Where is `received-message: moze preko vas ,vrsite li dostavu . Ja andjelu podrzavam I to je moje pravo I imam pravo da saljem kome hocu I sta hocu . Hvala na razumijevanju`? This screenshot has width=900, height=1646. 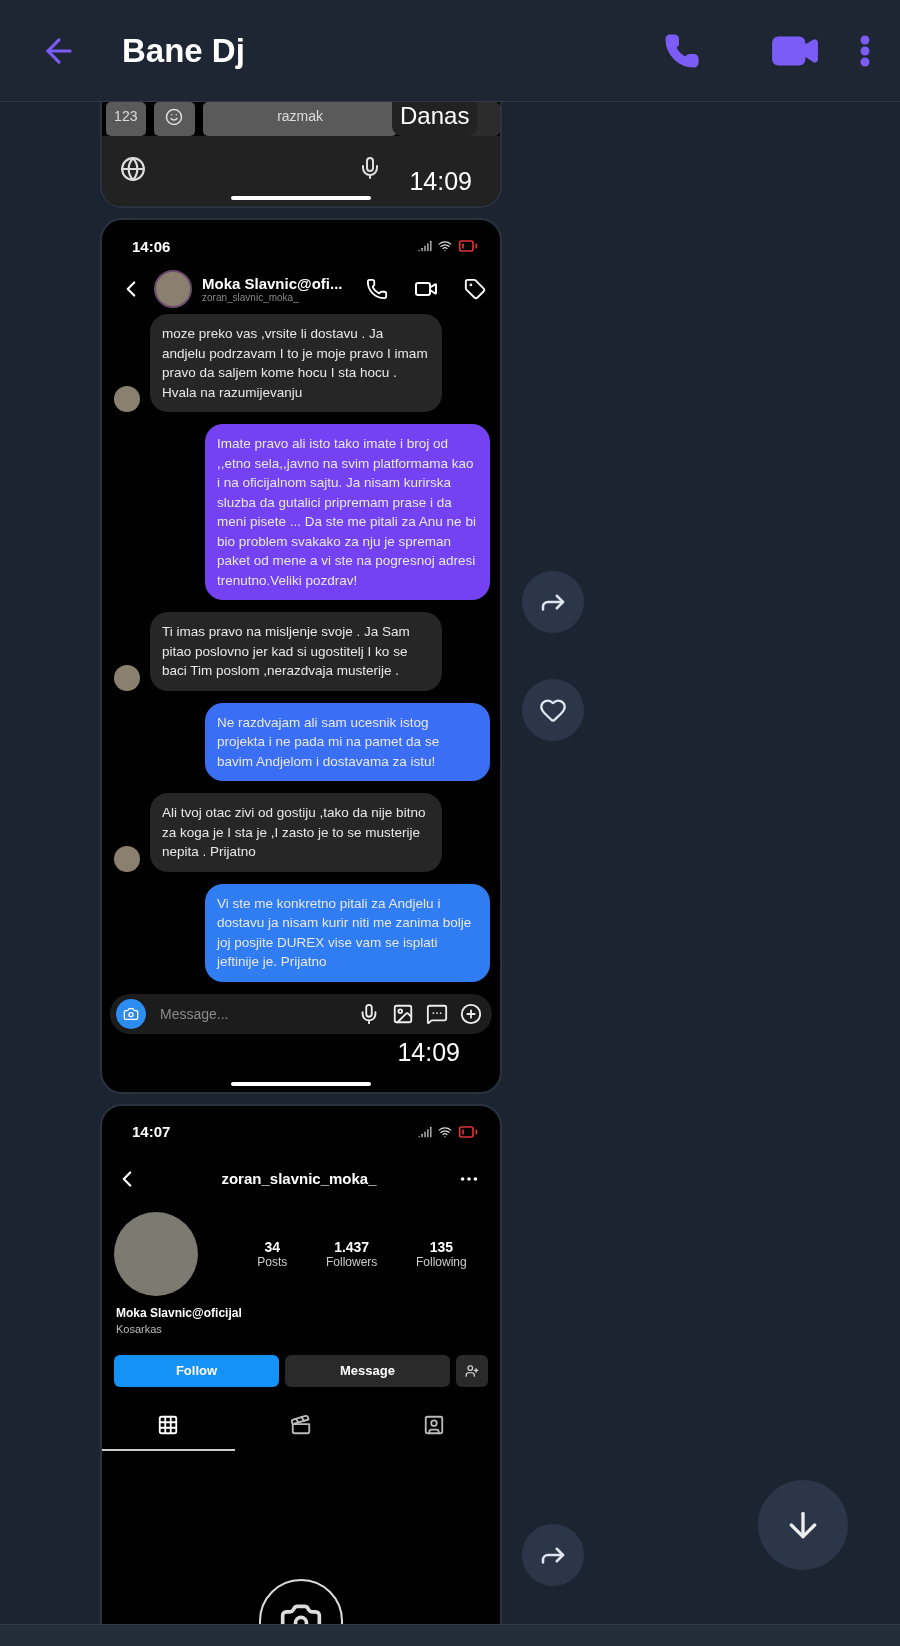 received-message: moze preko vas ,vrsite li dostavu . Ja andjelu podrzavam I to je moje pravo I imam pravo da saljem kome hocu I sta hocu . Hvala na razumijevanju is located at coordinates (296, 363).